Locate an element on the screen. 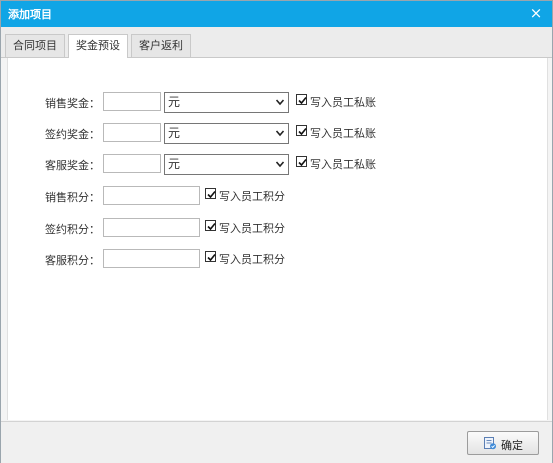 The height and width of the screenshot is (463, 553). sales-bonus-unit-value: 元 is located at coordinates (174, 102).